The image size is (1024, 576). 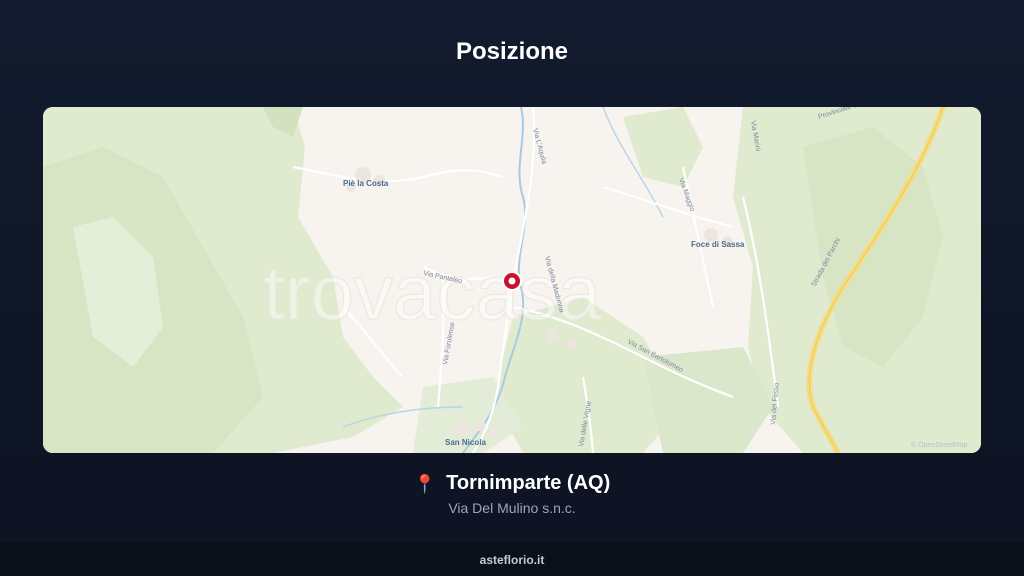 What do you see at coordinates (528, 483) in the screenshot?
I see `location-city: Tornimparte (AQ)` at bounding box center [528, 483].